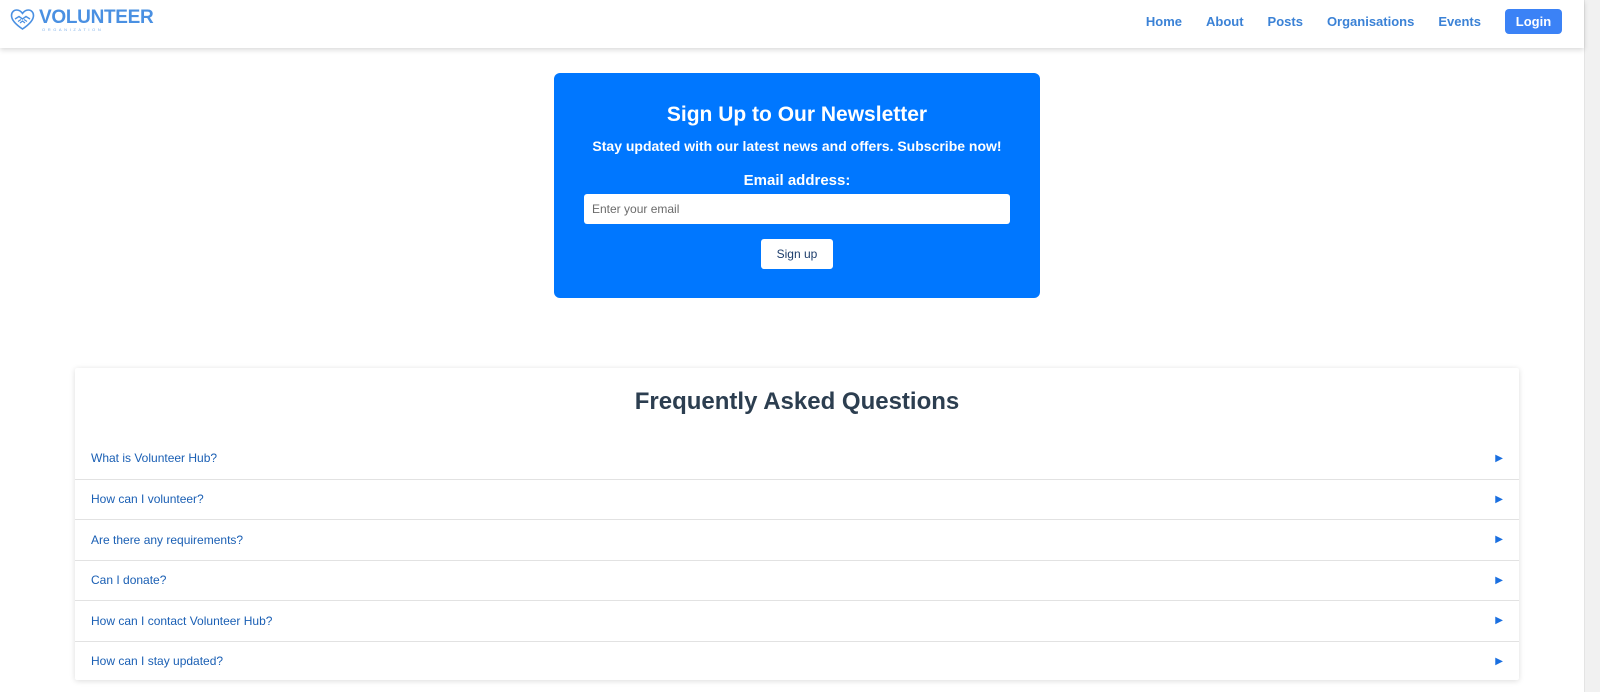  What do you see at coordinates (797, 539) in the screenshot?
I see `faq-item: Are there any requirements? ▶` at bounding box center [797, 539].